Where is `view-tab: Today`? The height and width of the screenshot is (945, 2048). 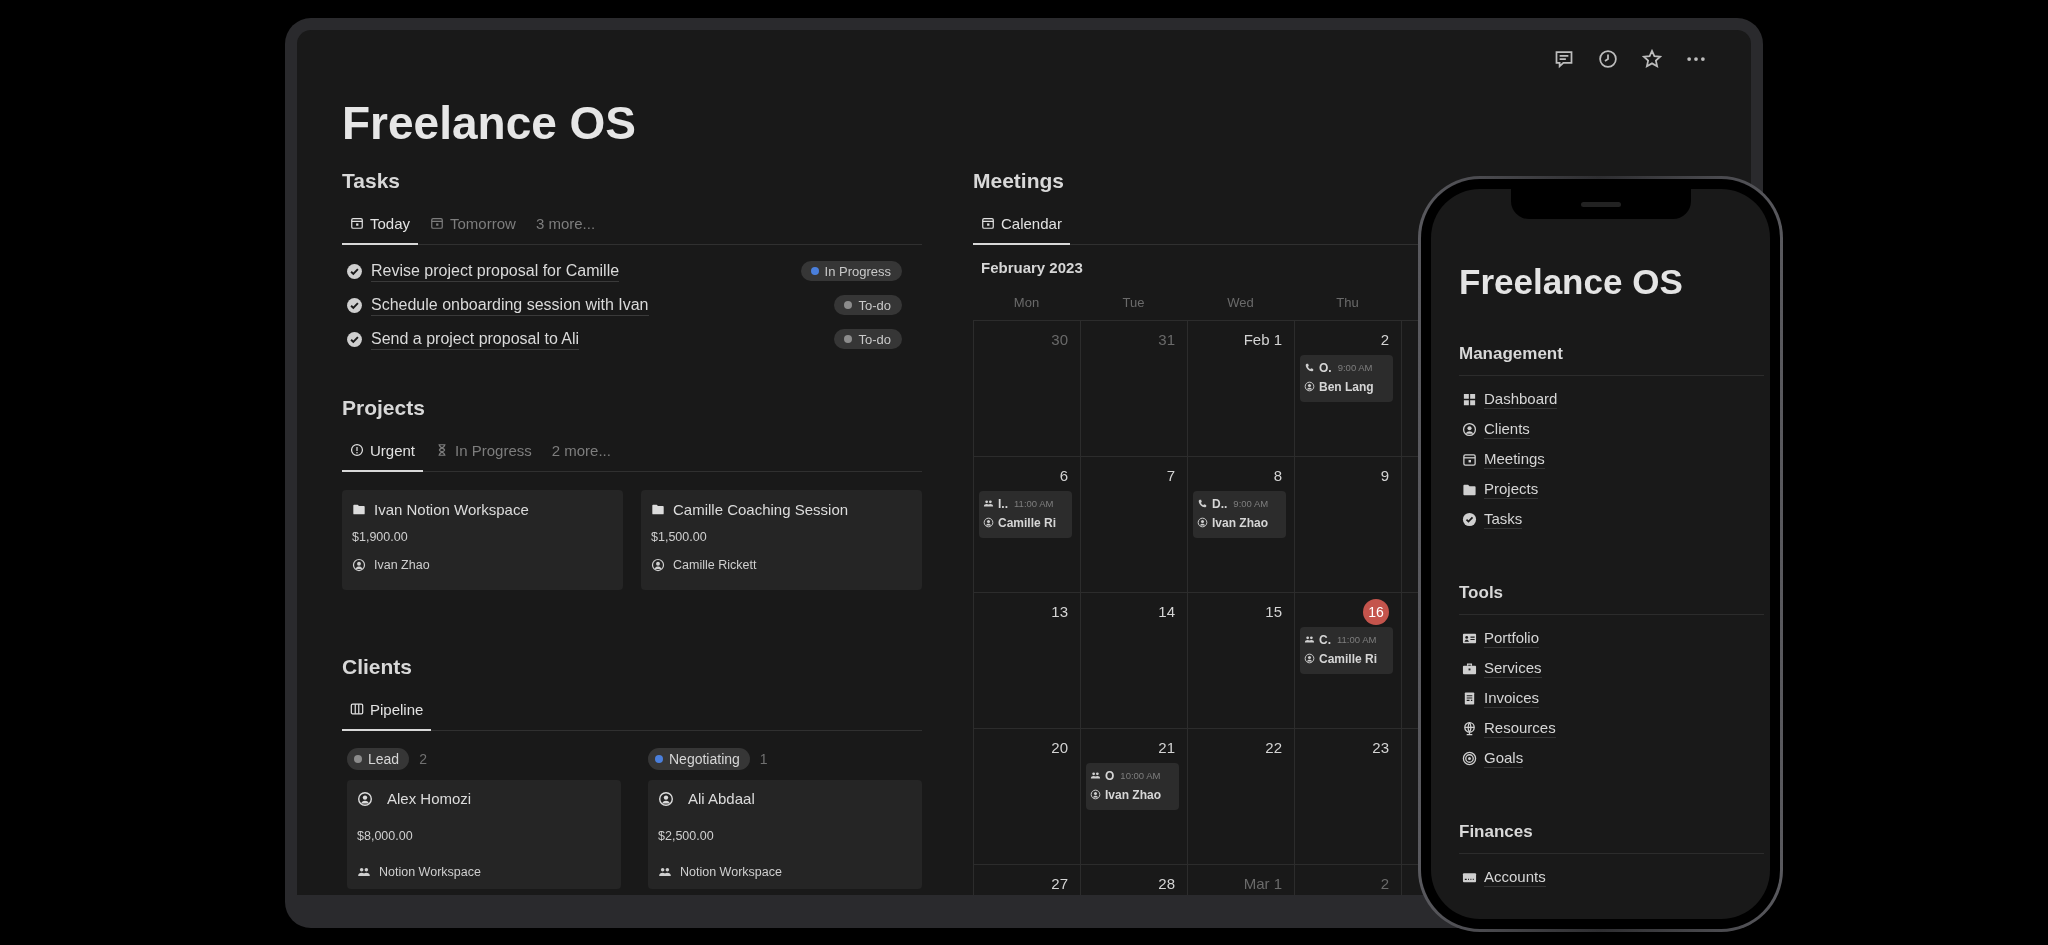 view-tab: Today is located at coordinates (380, 224).